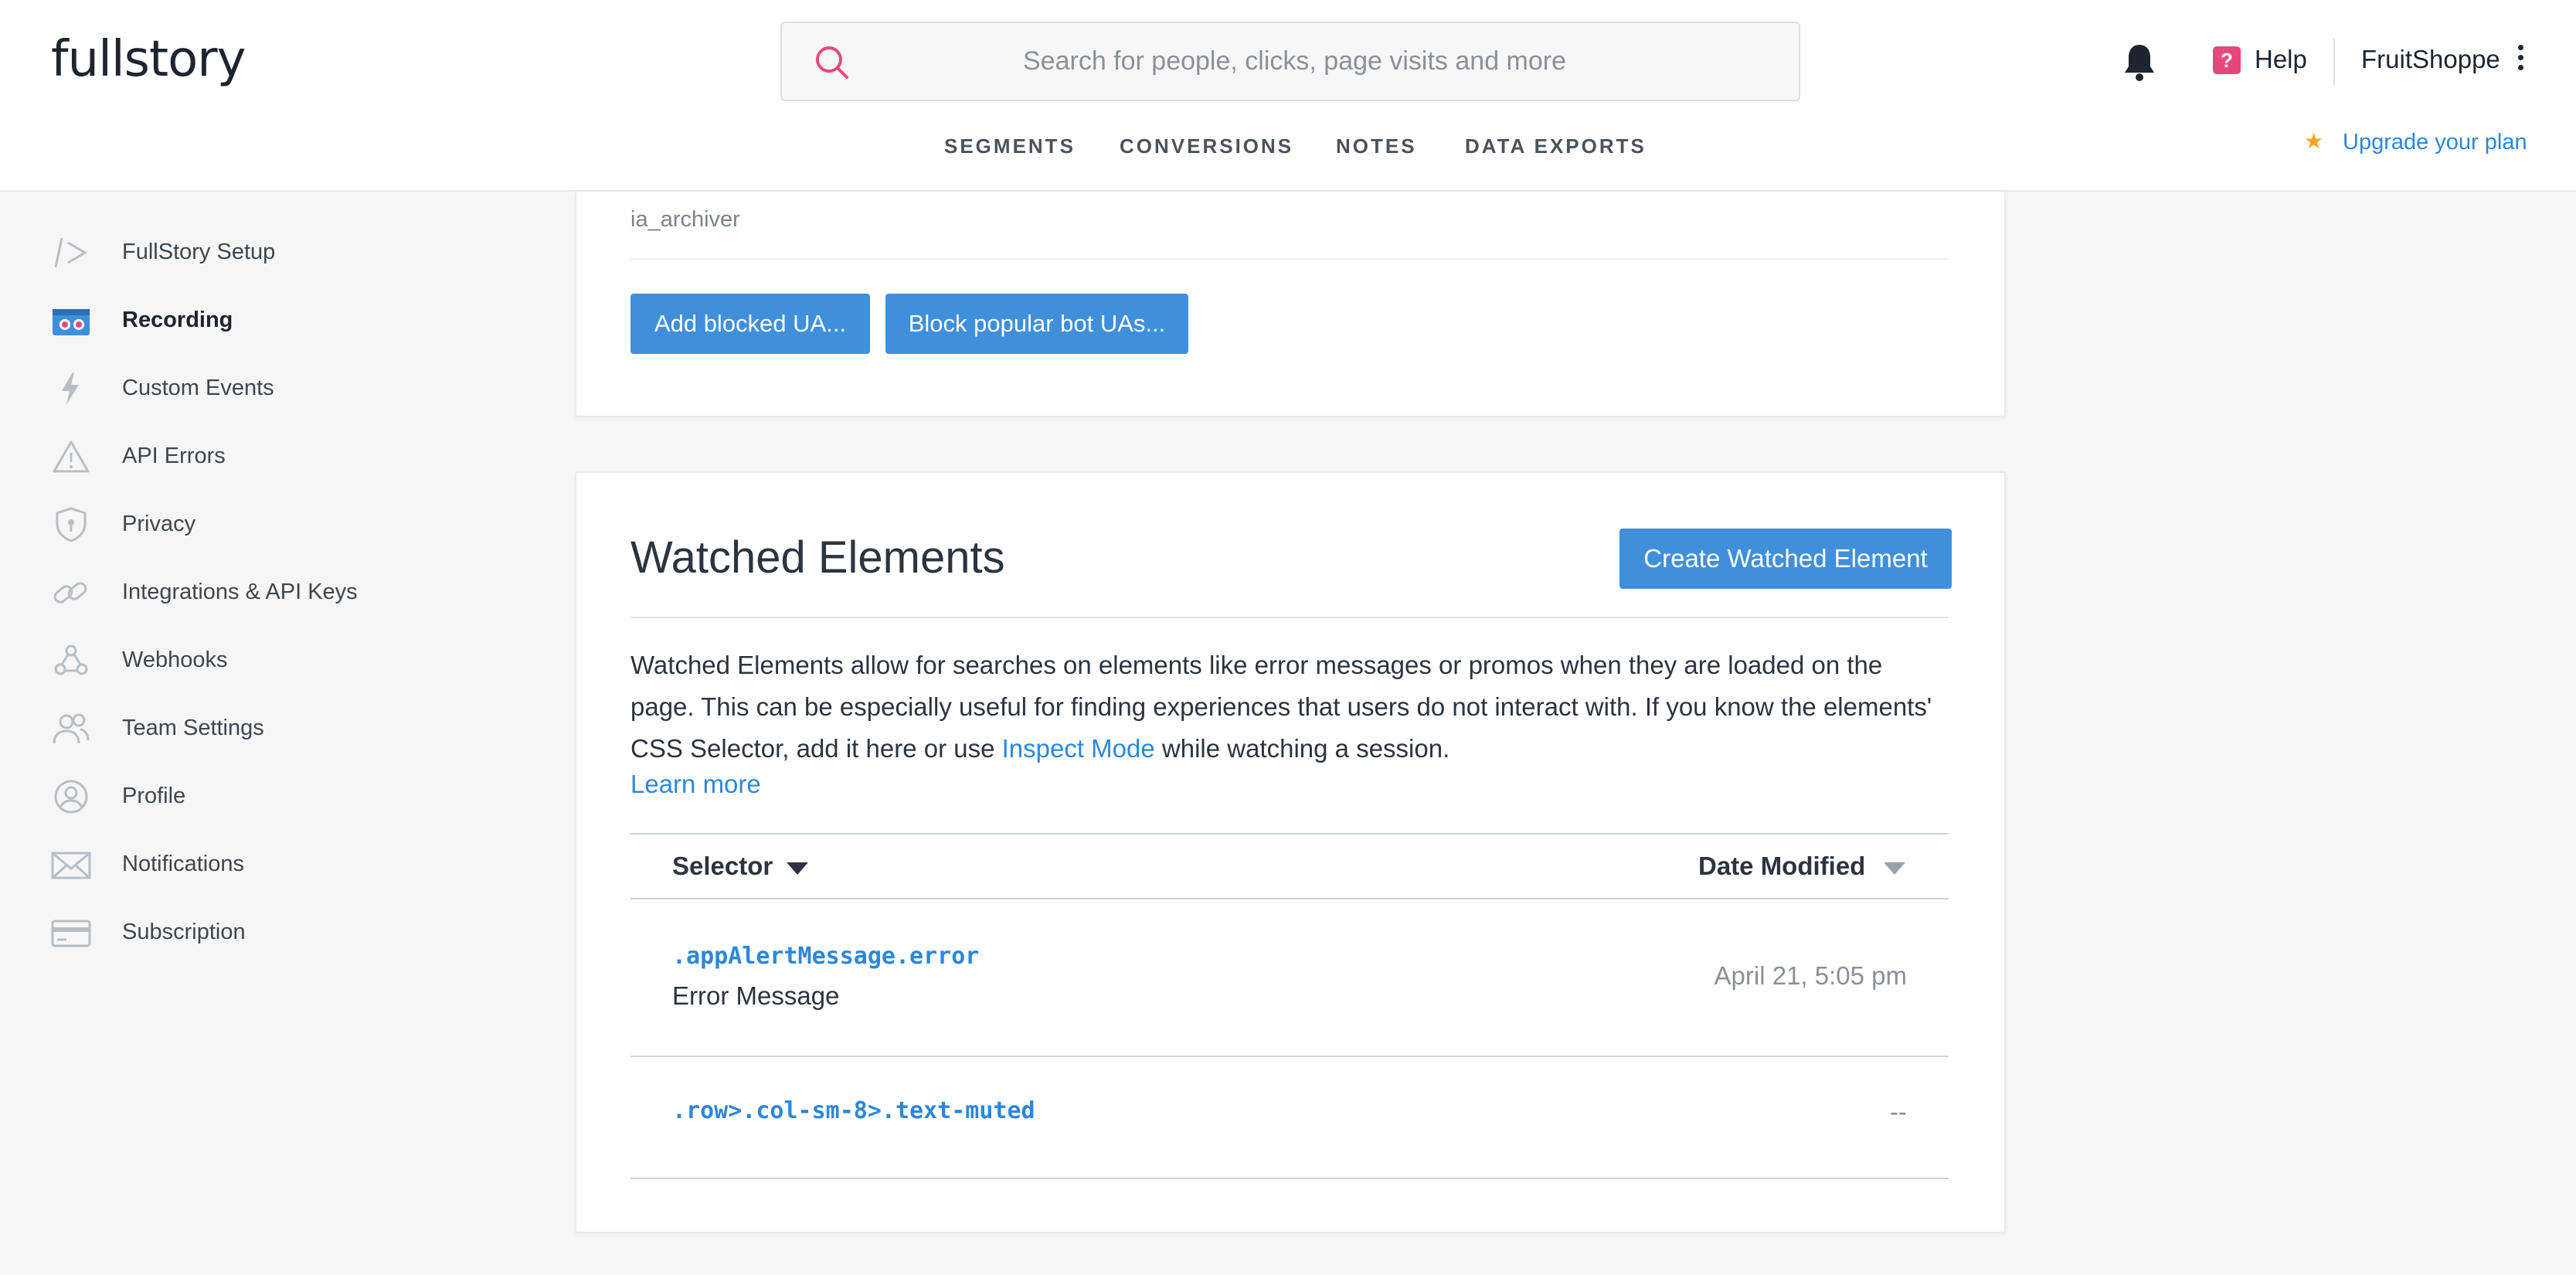  What do you see at coordinates (685, 219) in the screenshot?
I see `blocked-ua-entry: ia_archiver` at bounding box center [685, 219].